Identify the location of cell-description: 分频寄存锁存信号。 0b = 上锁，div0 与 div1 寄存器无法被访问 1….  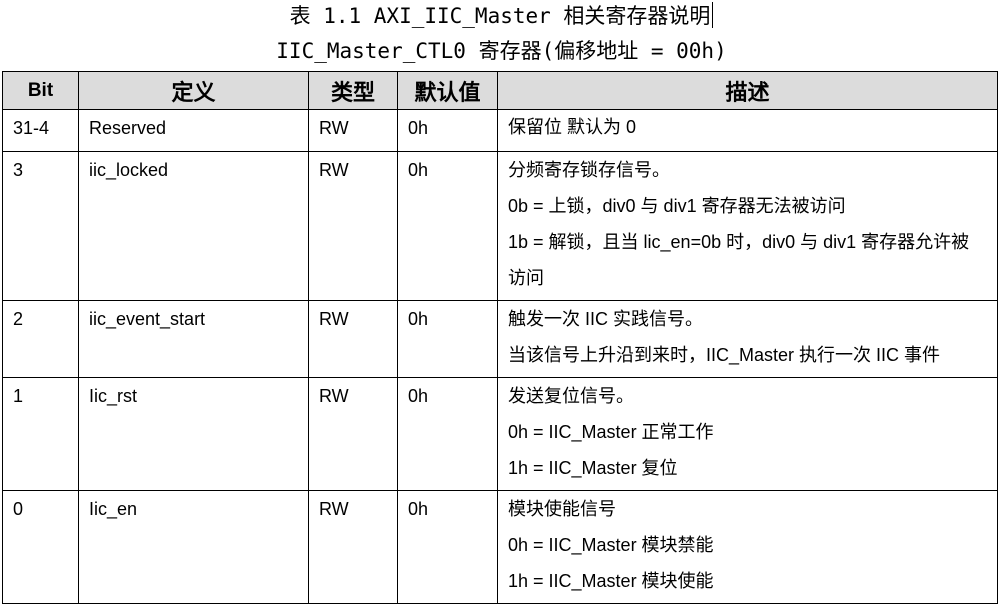
(747, 226).